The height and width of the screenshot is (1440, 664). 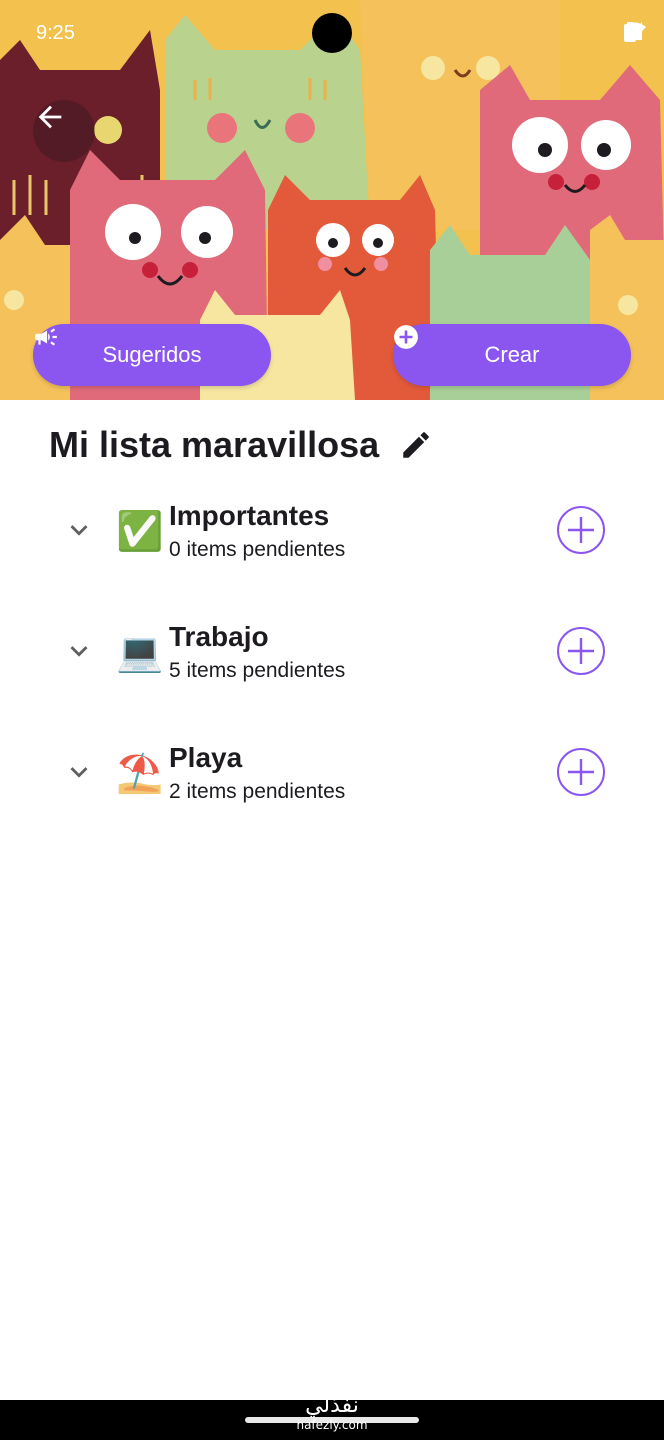 I want to click on suggested-label: Sugeridos, so click(x=152, y=354).